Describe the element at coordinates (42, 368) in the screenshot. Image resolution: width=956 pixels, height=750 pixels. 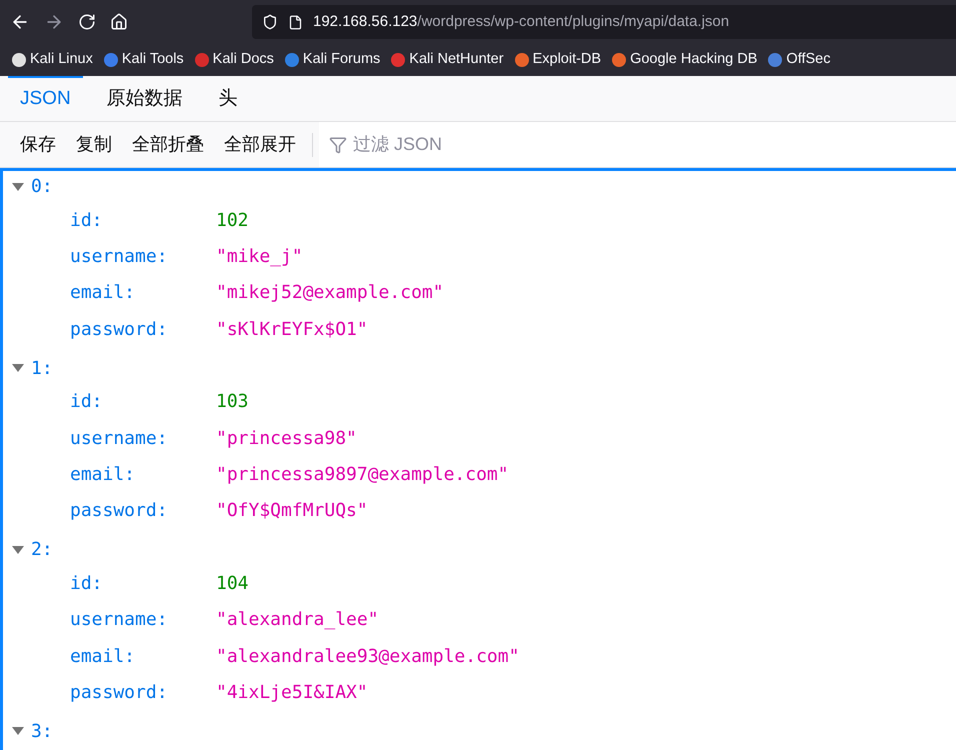
I see `json-index: 1:` at that location.